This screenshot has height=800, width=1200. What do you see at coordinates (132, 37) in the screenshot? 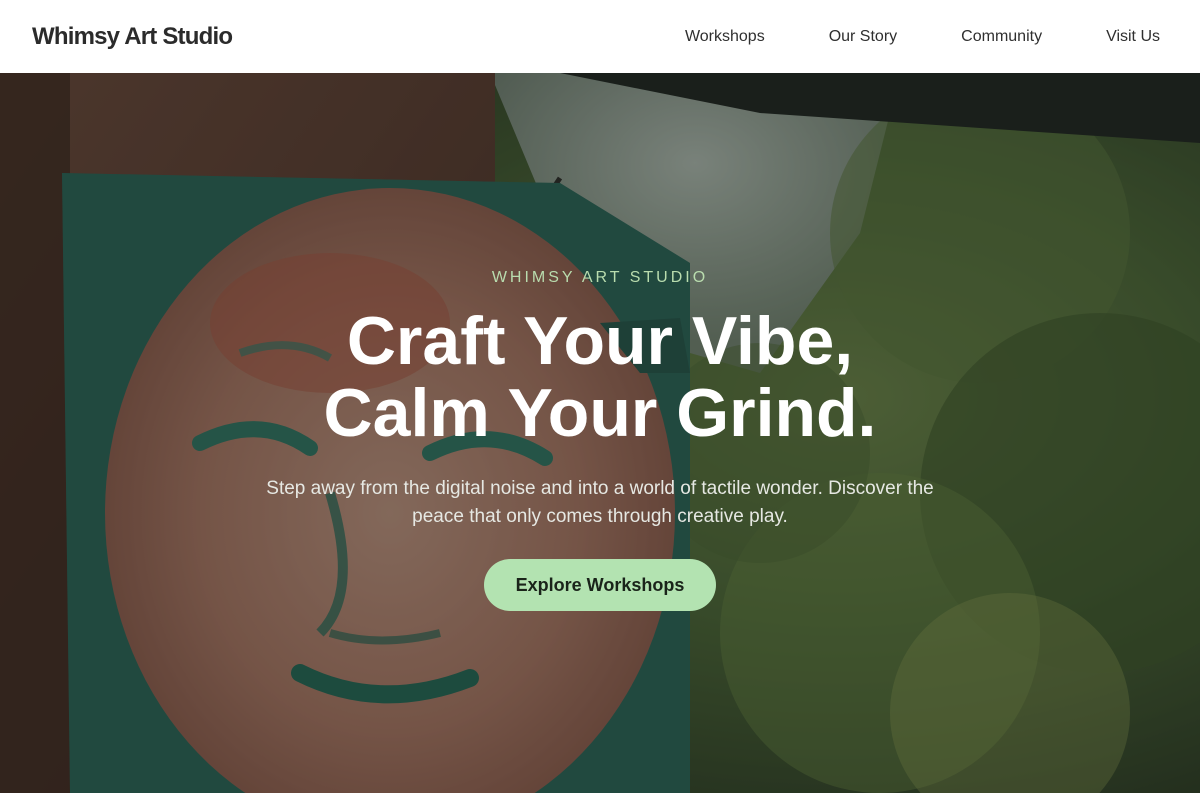
I see `site-logo: Whimsy Art Studio` at bounding box center [132, 37].